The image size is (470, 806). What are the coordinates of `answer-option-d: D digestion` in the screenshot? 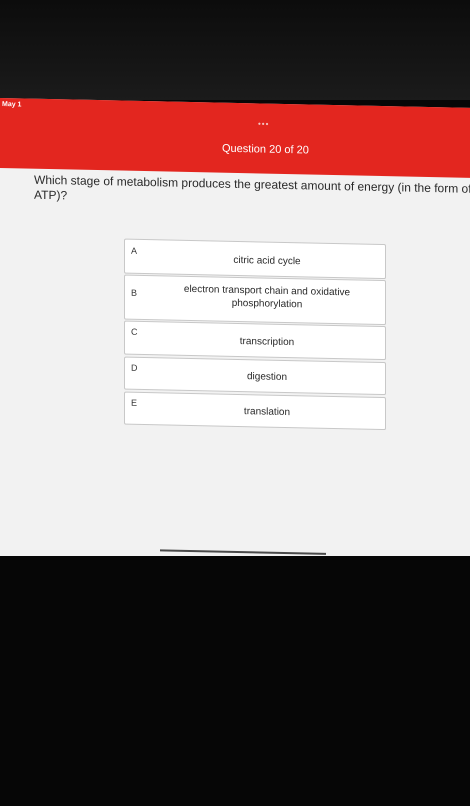 It's located at (255, 376).